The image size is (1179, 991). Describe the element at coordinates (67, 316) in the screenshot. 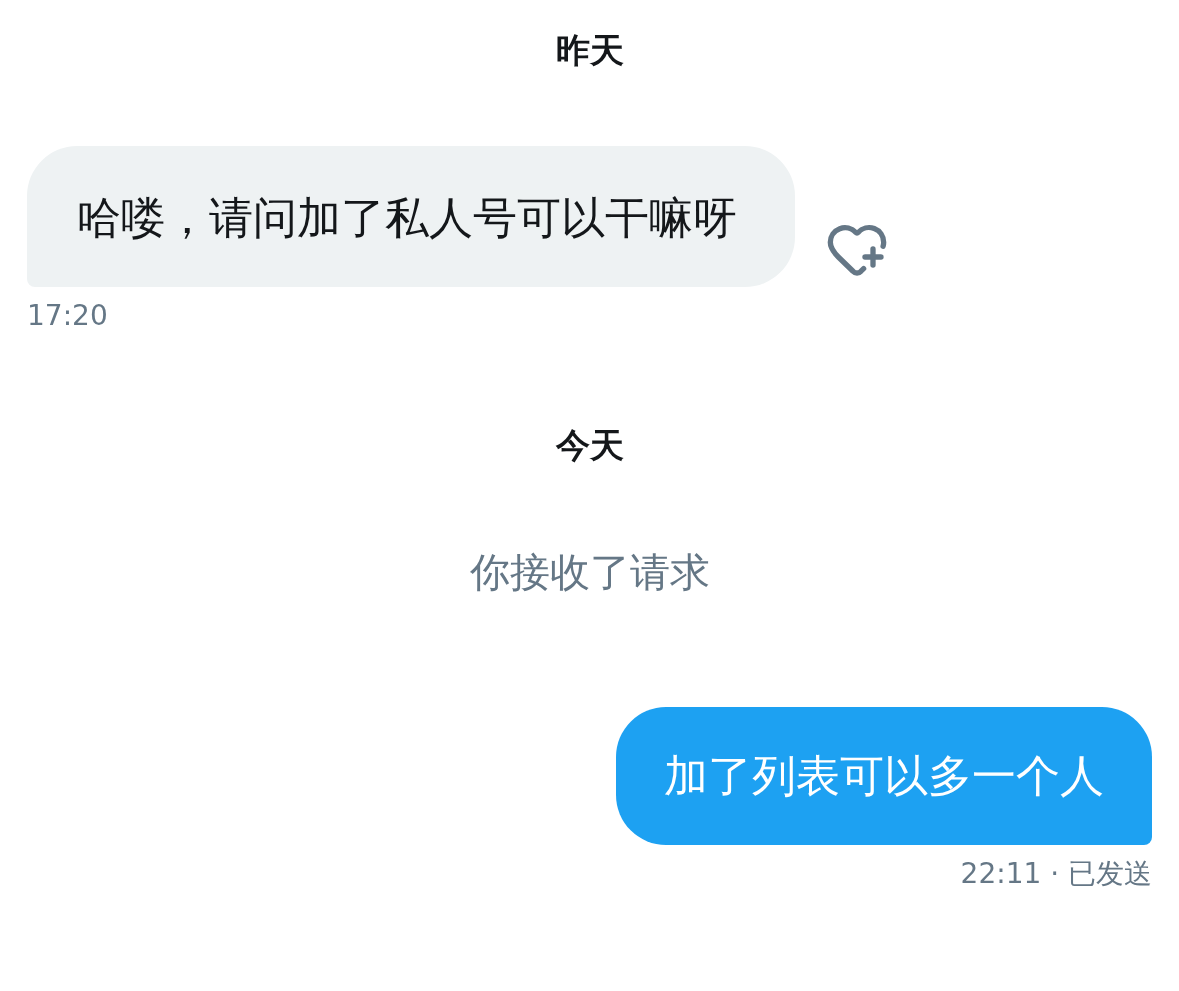

I see `message-time: 17:20` at that location.